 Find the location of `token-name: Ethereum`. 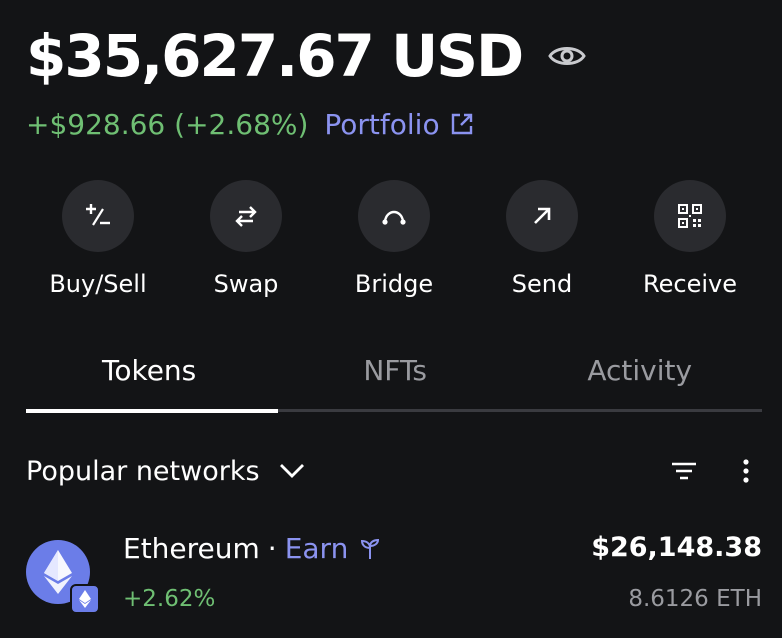

token-name: Ethereum is located at coordinates (191, 548).